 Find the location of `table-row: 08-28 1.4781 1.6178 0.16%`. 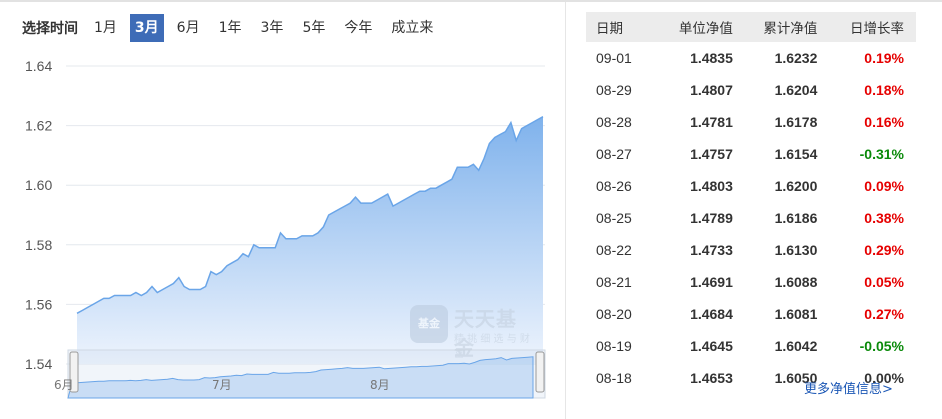

table-row: 08-28 1.4781 1.6178 0.16% is located at coordinates (751, 122).